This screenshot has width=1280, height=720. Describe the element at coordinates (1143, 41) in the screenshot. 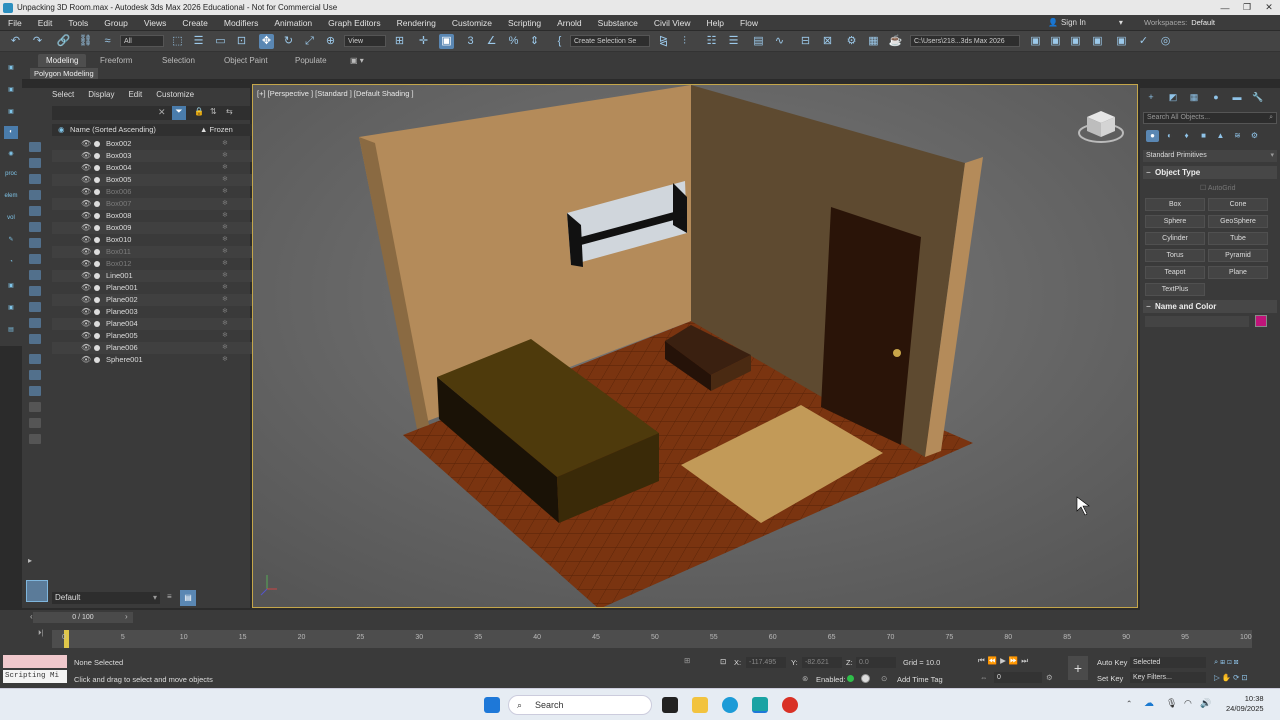

I see `checkmark-icon: ✓` at that location.